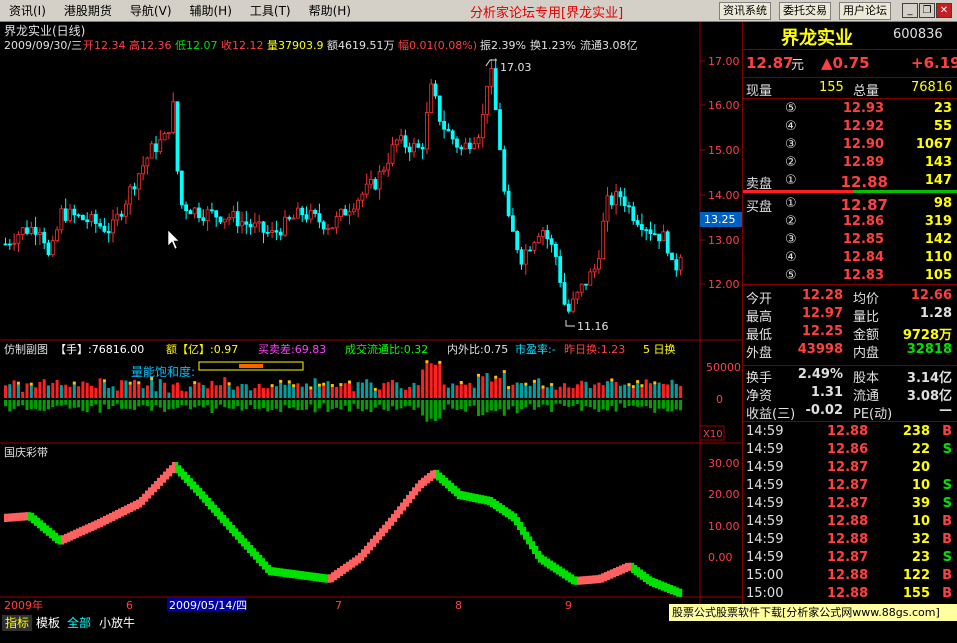 This screenshot has width=957, height=643. What do you see at coordinates (759, 91) in the screenshot?
I see `current-vol-label: 现量` at bounding box center [759, 91].